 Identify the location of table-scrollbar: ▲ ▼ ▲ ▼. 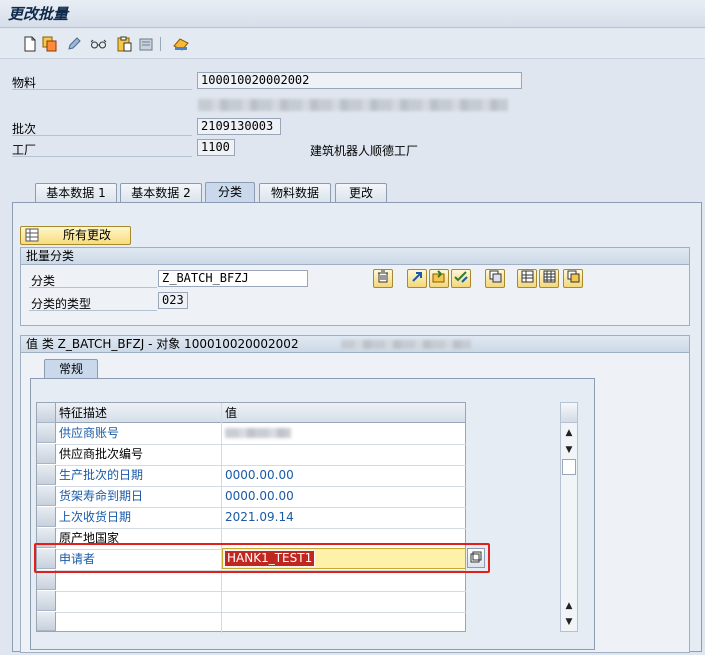
(569, 517).